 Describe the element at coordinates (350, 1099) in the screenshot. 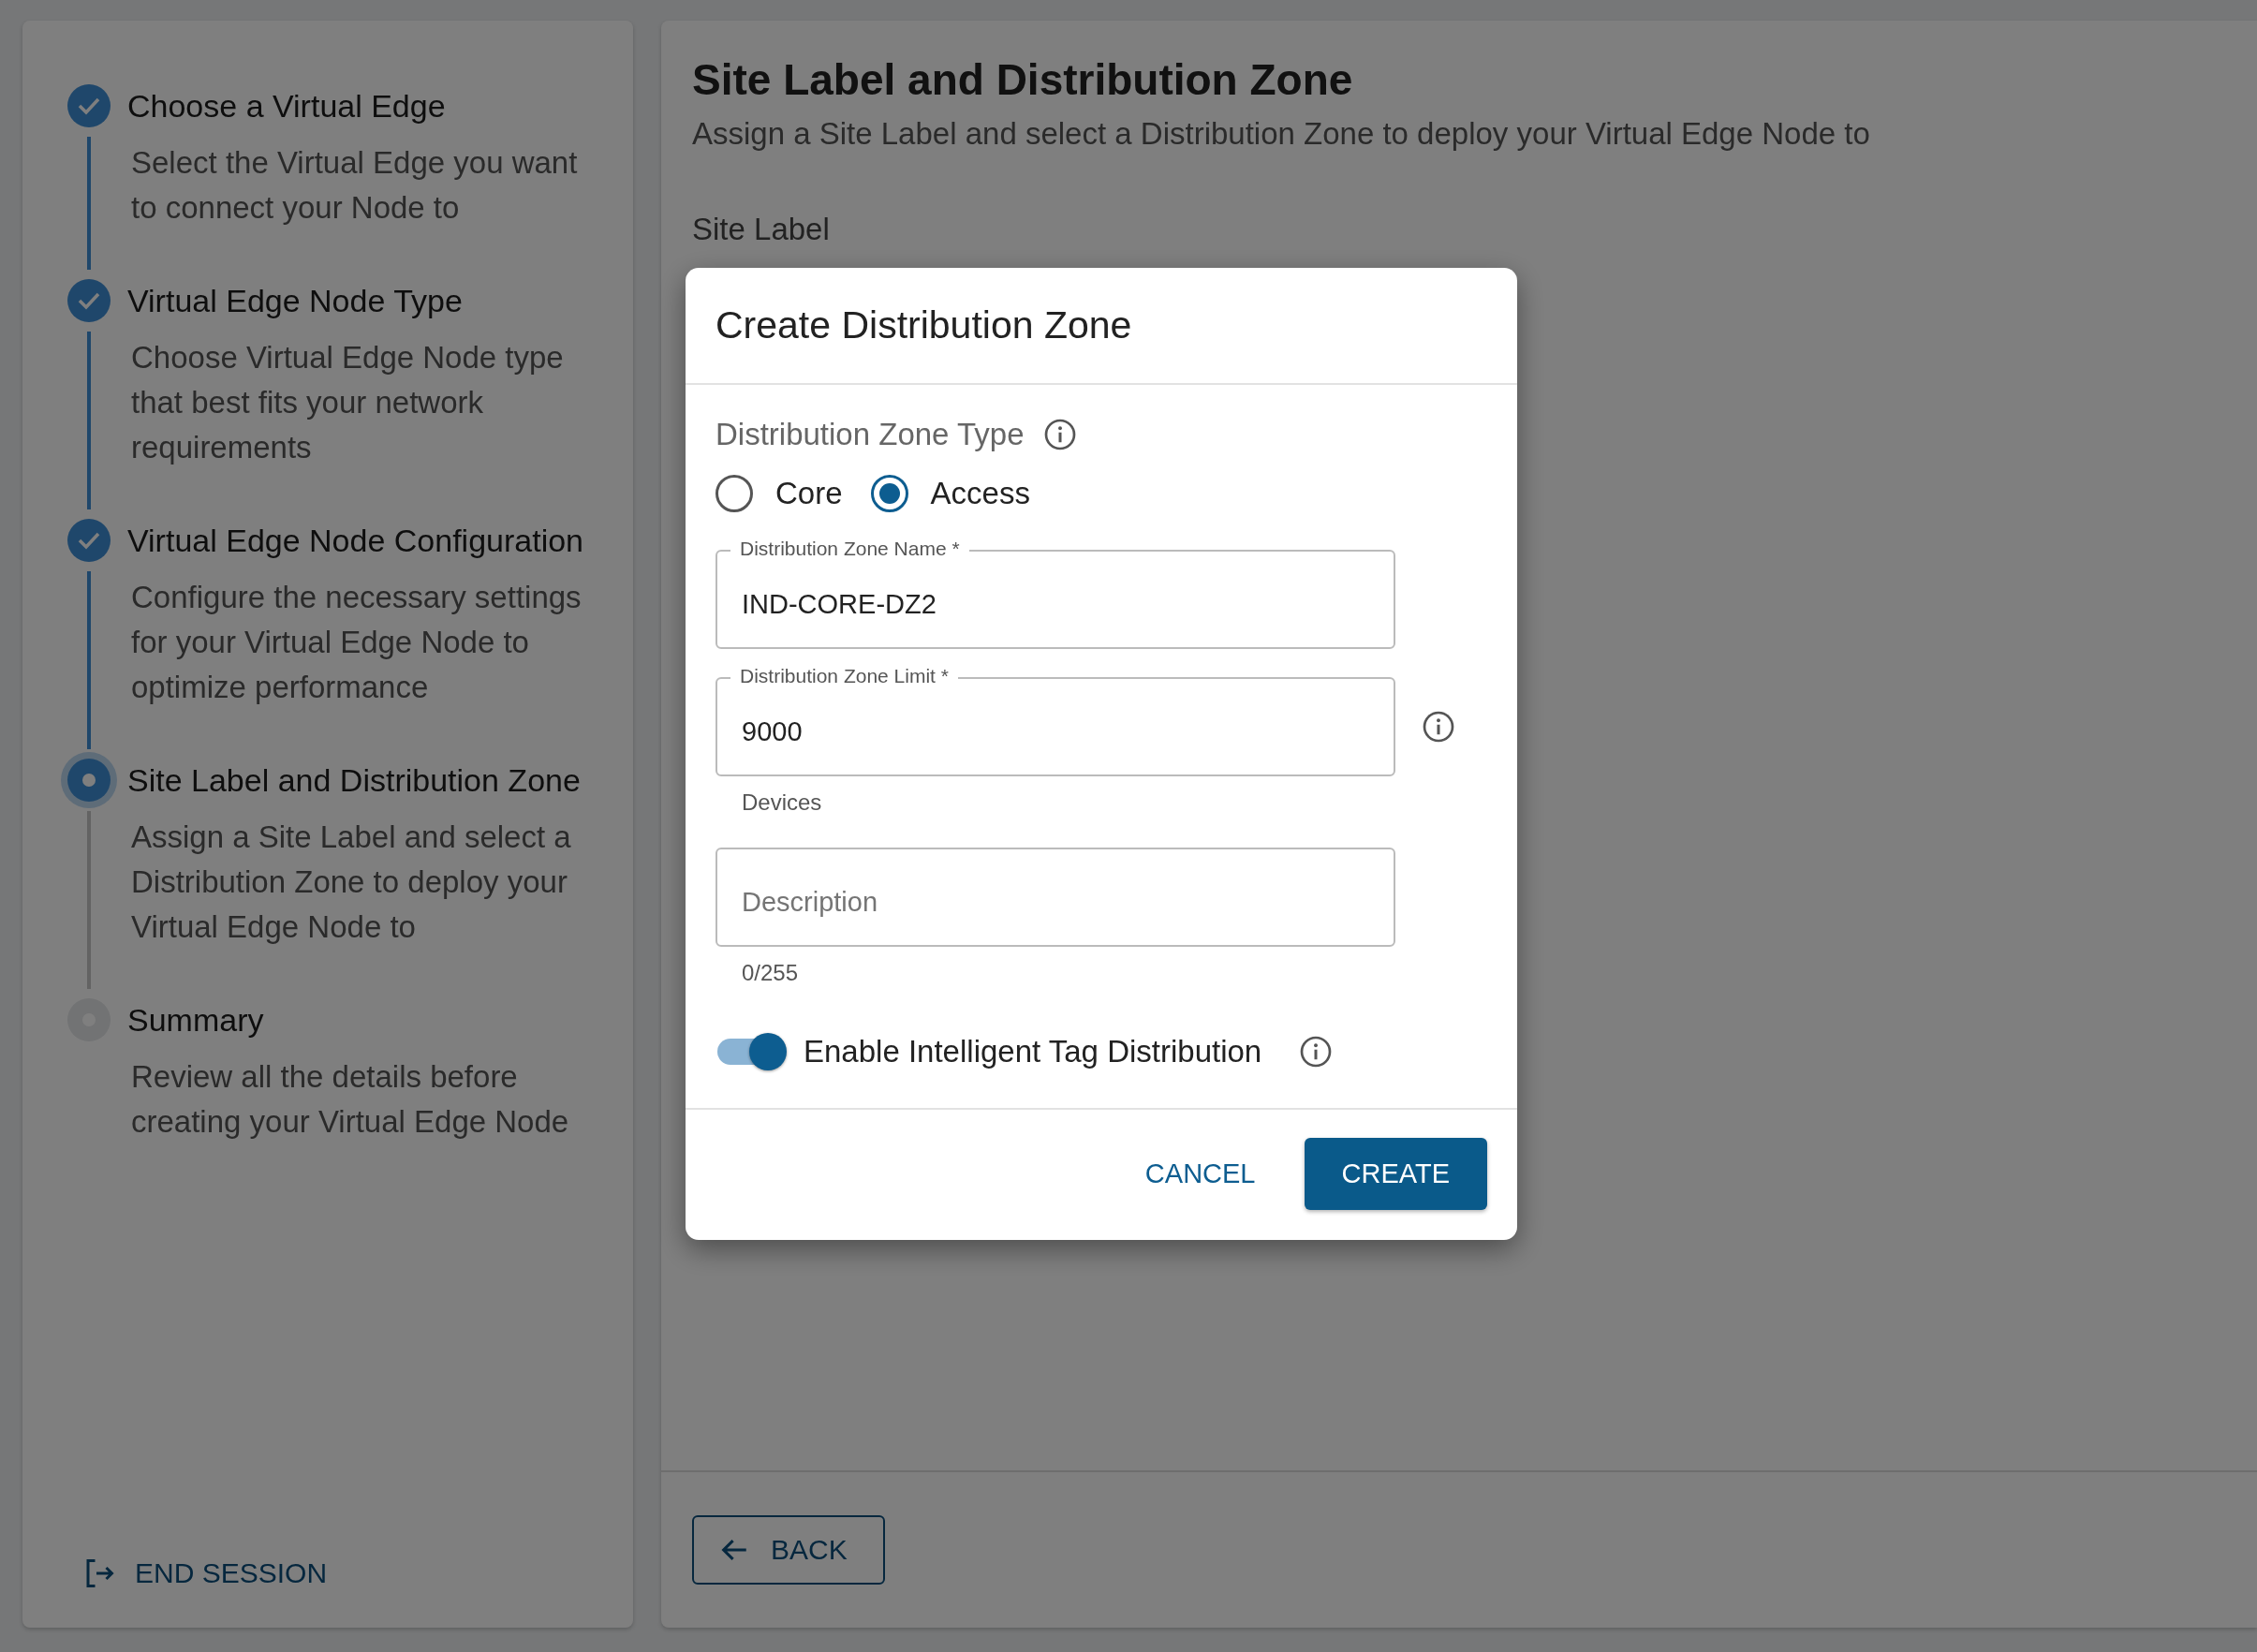

I see `step-description: Review all the details before creating your Virtual Edge Node` at that location.